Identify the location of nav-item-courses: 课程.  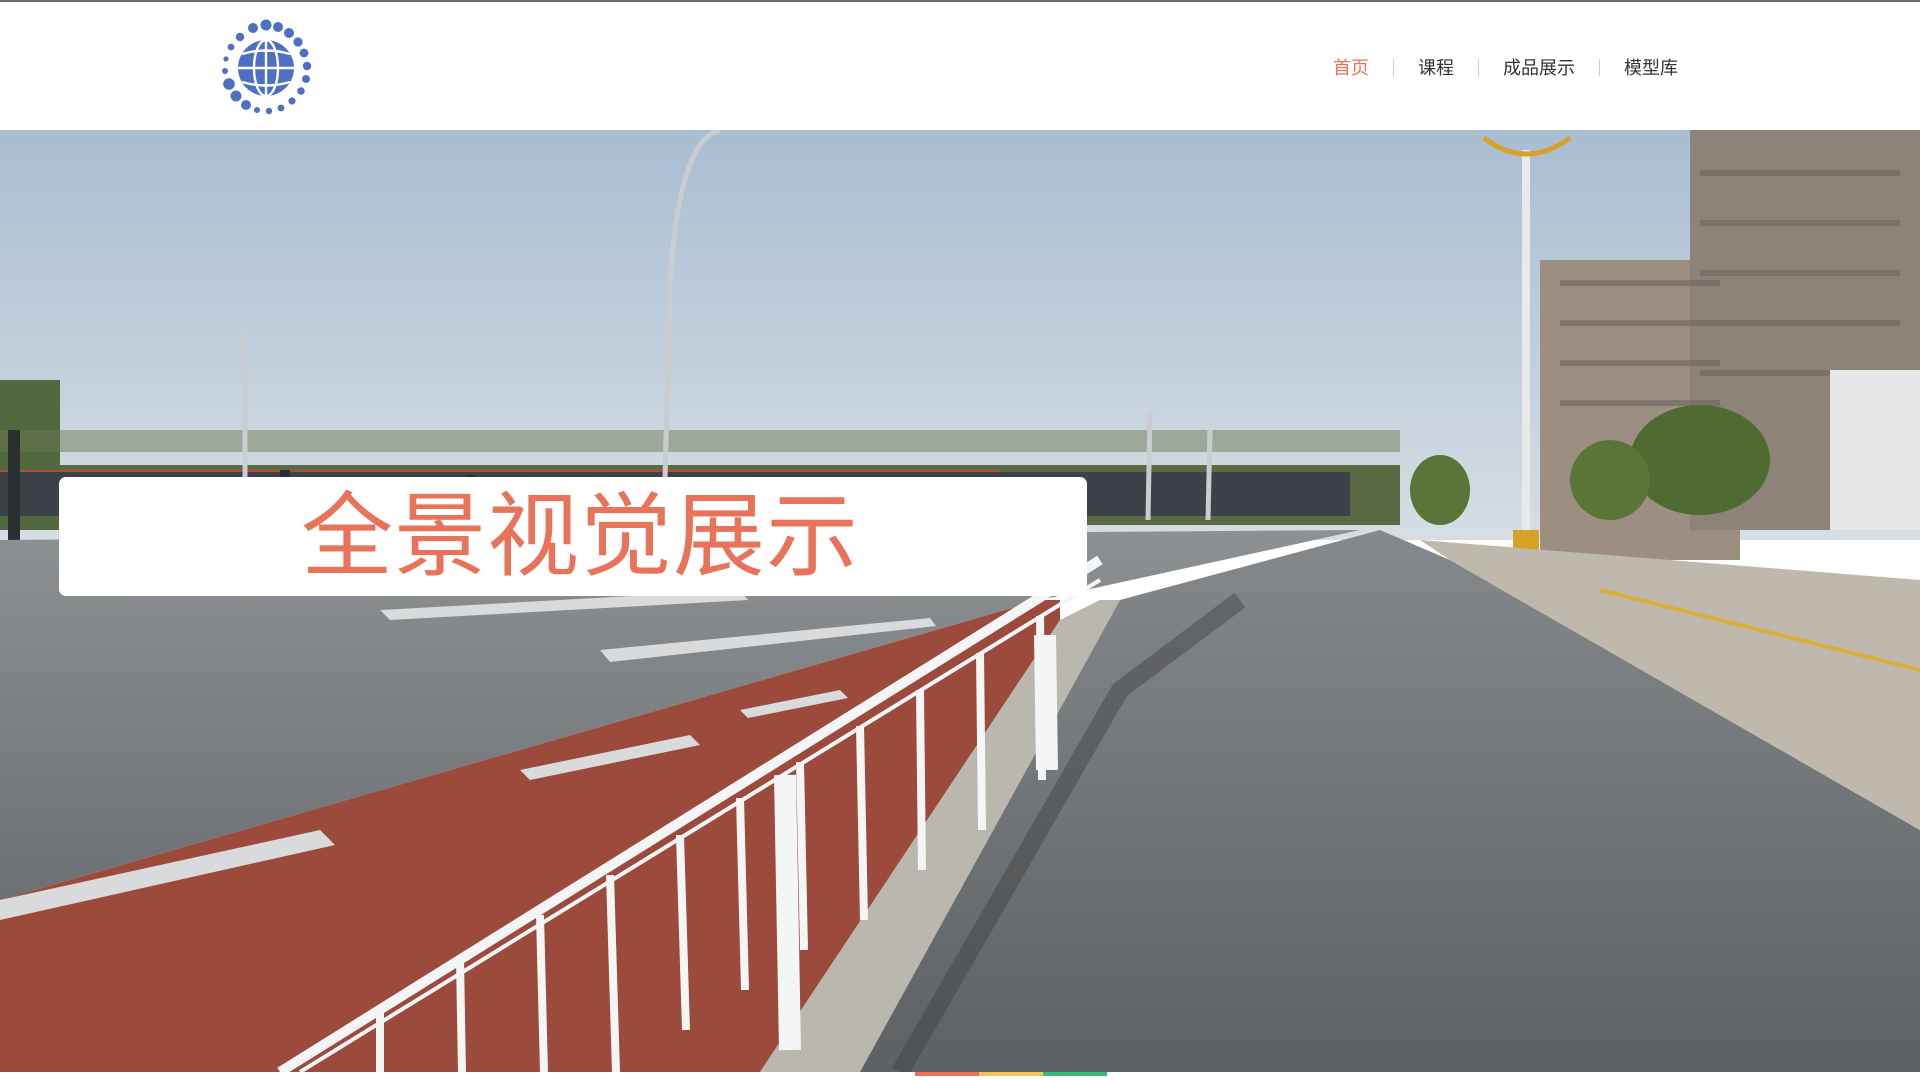
(1436, 67).